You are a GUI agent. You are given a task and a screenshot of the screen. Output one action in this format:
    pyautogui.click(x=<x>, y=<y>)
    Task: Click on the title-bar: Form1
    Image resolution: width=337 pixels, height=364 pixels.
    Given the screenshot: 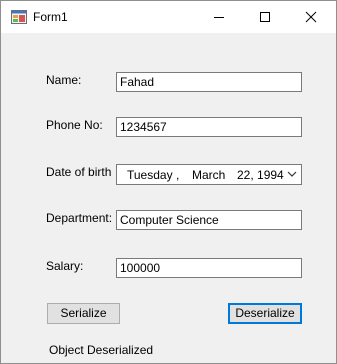 What is the action you would take?
    pyautogui.click(x=168, y=17)
    